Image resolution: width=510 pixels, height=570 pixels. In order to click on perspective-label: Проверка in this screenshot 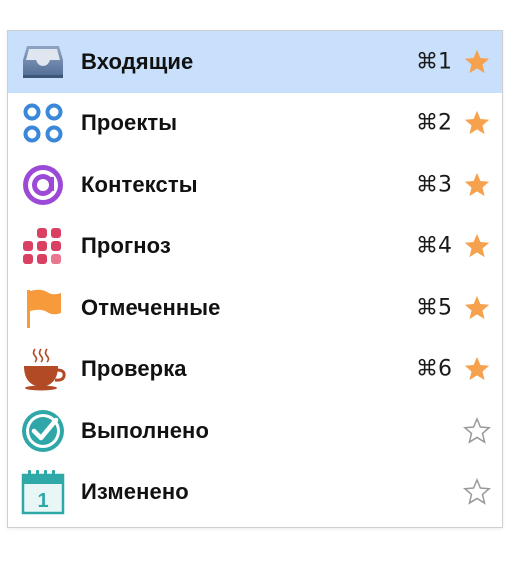, I will do `click(134, 369)`.